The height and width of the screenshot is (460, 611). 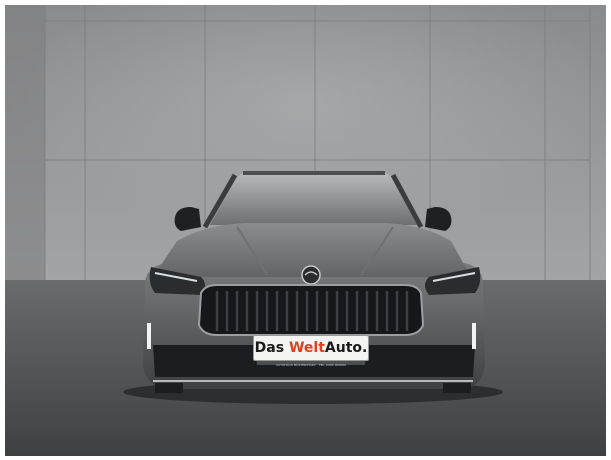 I want to click on plate-text-welt: Welt, so click(x=306, y=348).